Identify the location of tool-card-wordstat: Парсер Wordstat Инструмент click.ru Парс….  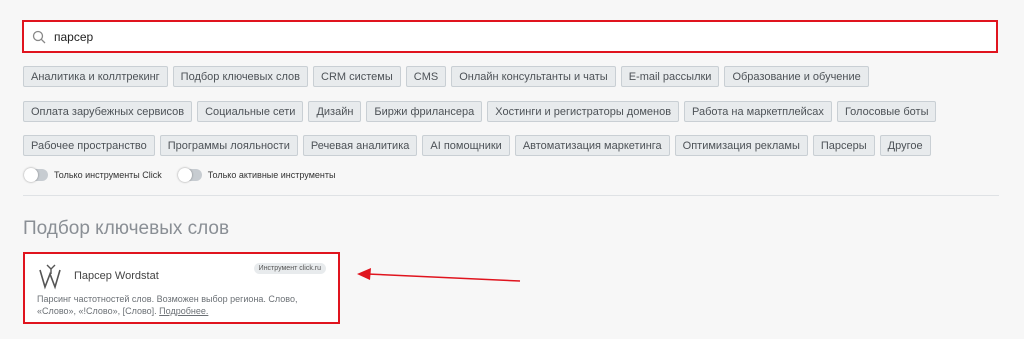
(181, 288).